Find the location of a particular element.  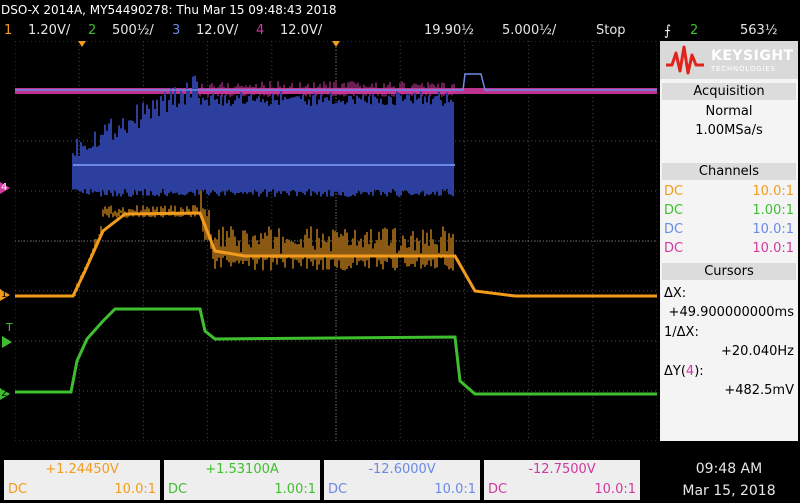

ch3-readout: -12.6000V DC 10.0:1 is located at coordinates (402, 480).